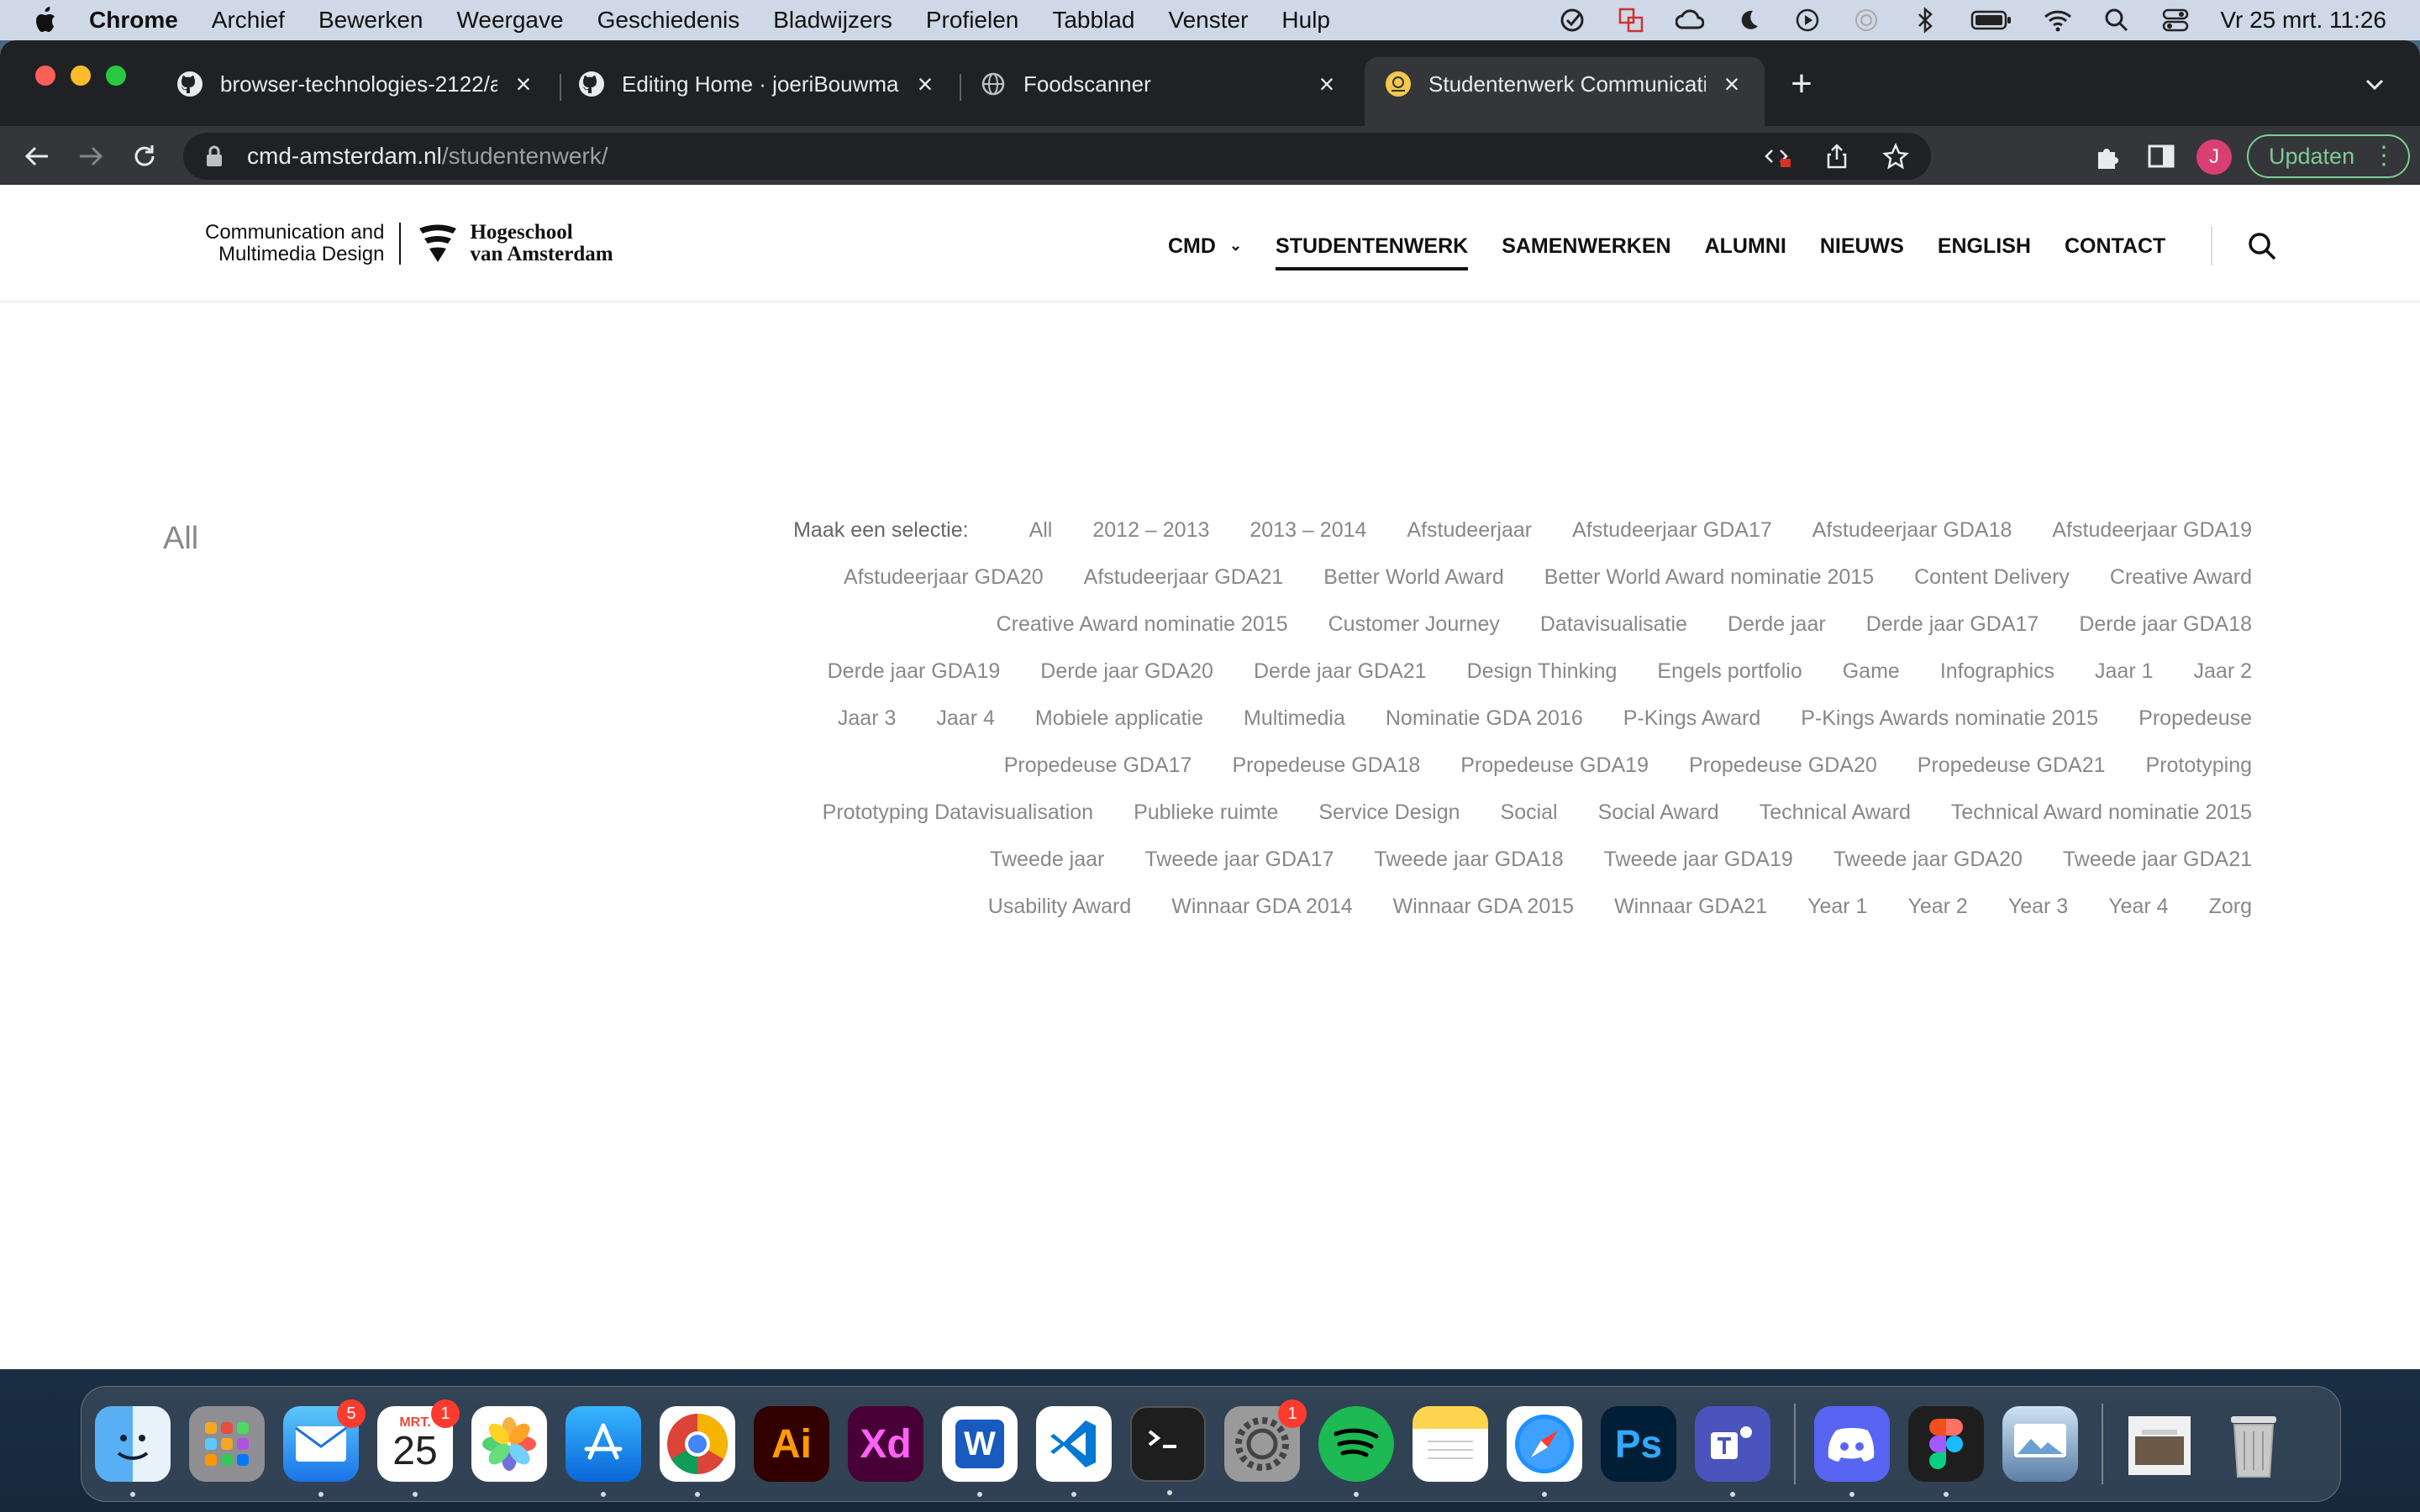 This screenshot has height=1512, width=2420. What do you see at coordinates (1206, 812) in the screenshot?
I see `filter-tag: Publieke ruimte` at bounding box center [1206, 812].